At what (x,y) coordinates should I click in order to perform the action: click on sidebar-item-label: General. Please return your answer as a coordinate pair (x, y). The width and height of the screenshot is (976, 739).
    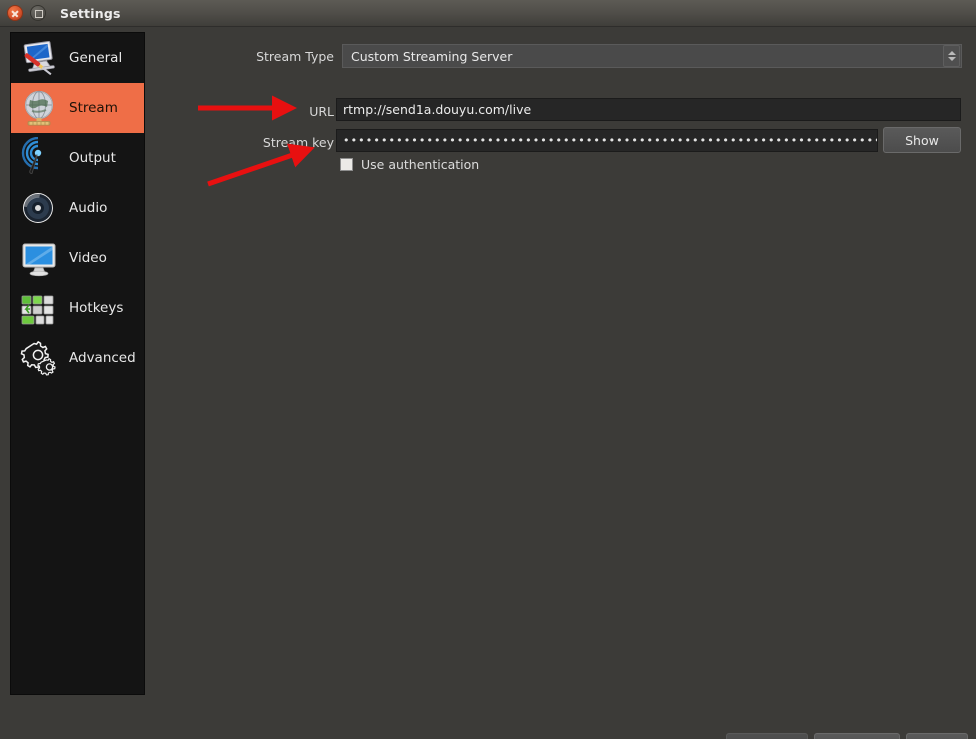
    Looking at the image, I should click on (96, 58).